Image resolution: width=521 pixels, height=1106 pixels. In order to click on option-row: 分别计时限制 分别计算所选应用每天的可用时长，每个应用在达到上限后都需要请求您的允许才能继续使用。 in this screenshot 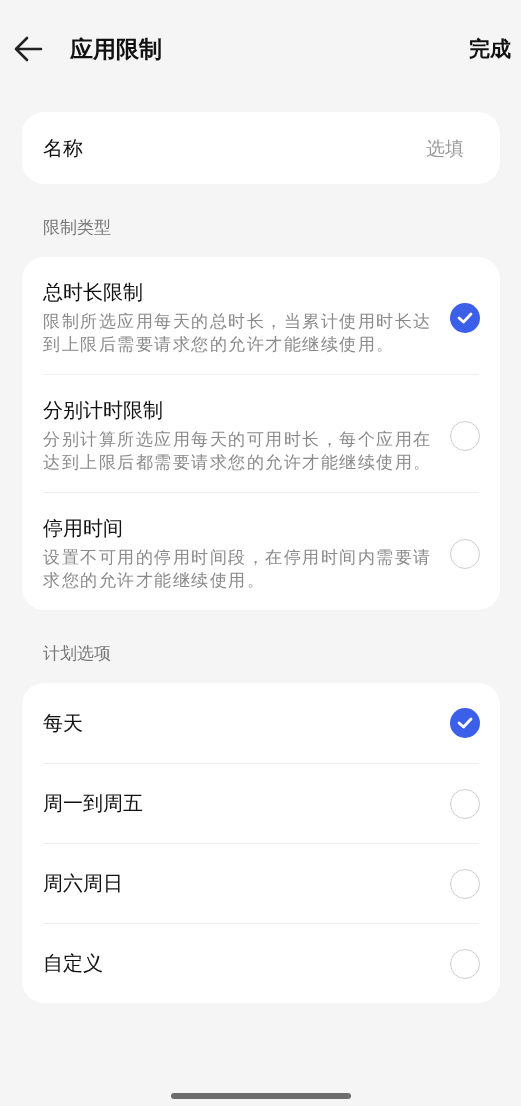, I will do `click(261, 433)`.